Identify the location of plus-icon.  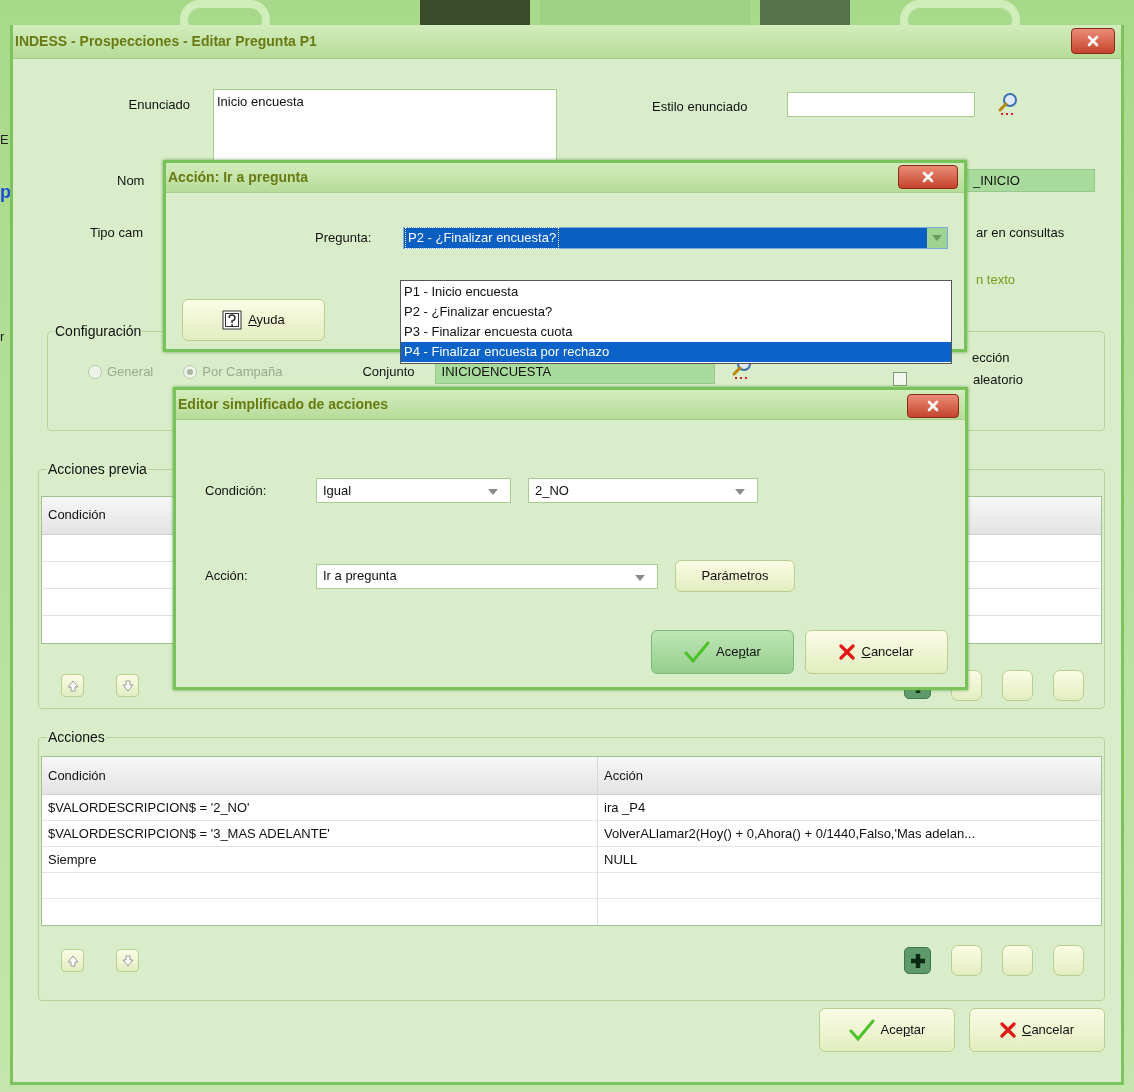
(917, 960).